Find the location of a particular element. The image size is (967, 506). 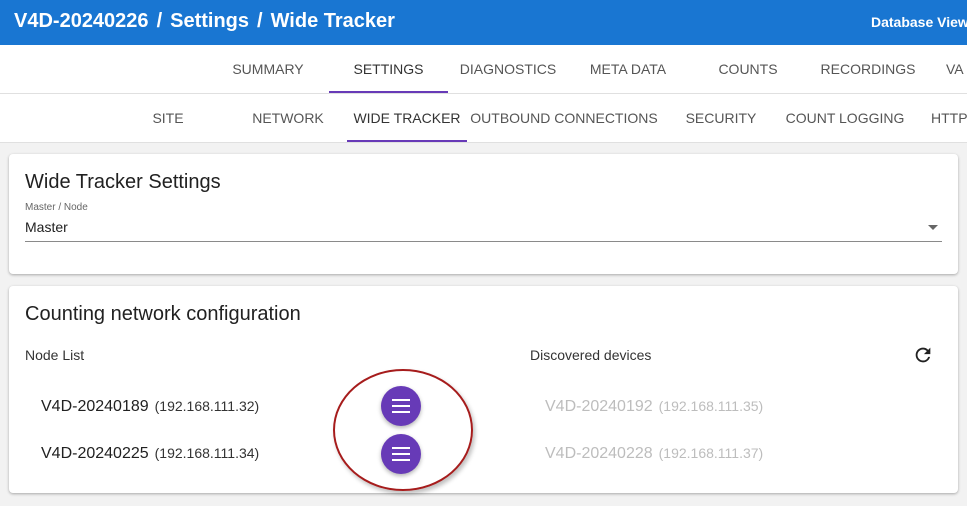

tab-security: SECURITY is located at coordinates (721, 118).